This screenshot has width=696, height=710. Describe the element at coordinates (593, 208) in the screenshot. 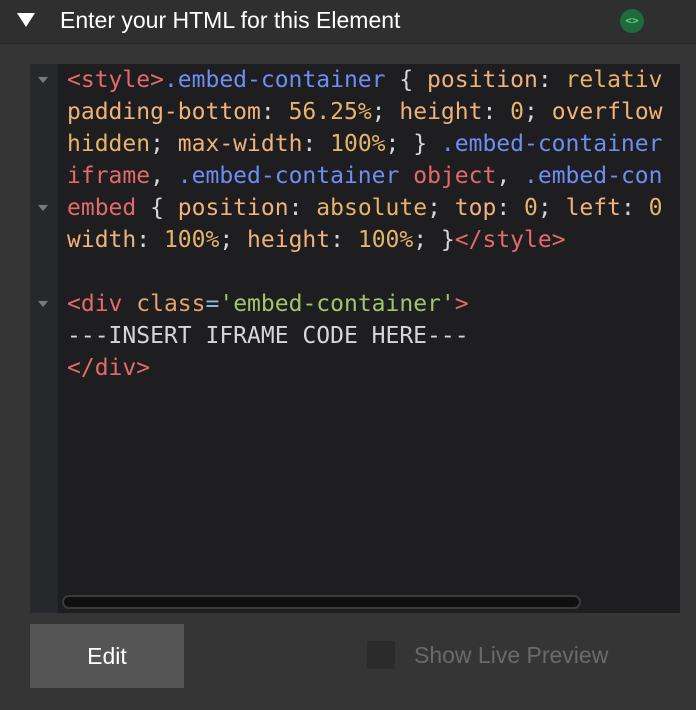

I see `code-token: left` at that location.